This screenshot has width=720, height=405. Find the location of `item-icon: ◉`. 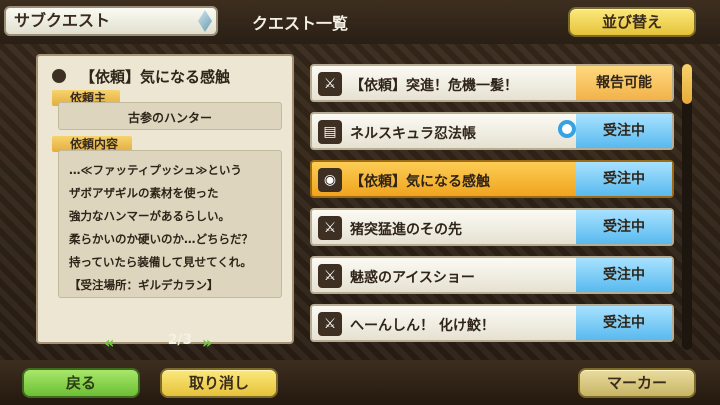

item-icon: ◉ is located at coordinates (330, 180).